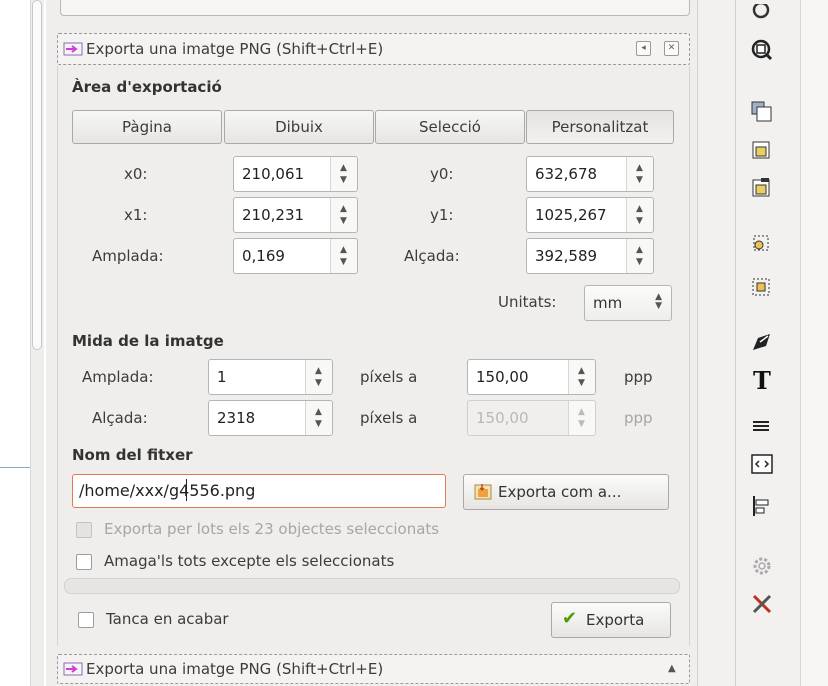  What do you see at coordinates (318, 377) in the screenshot?
I see `image-width-stepper: ▲ ▼` at bounding box center [318, 377].